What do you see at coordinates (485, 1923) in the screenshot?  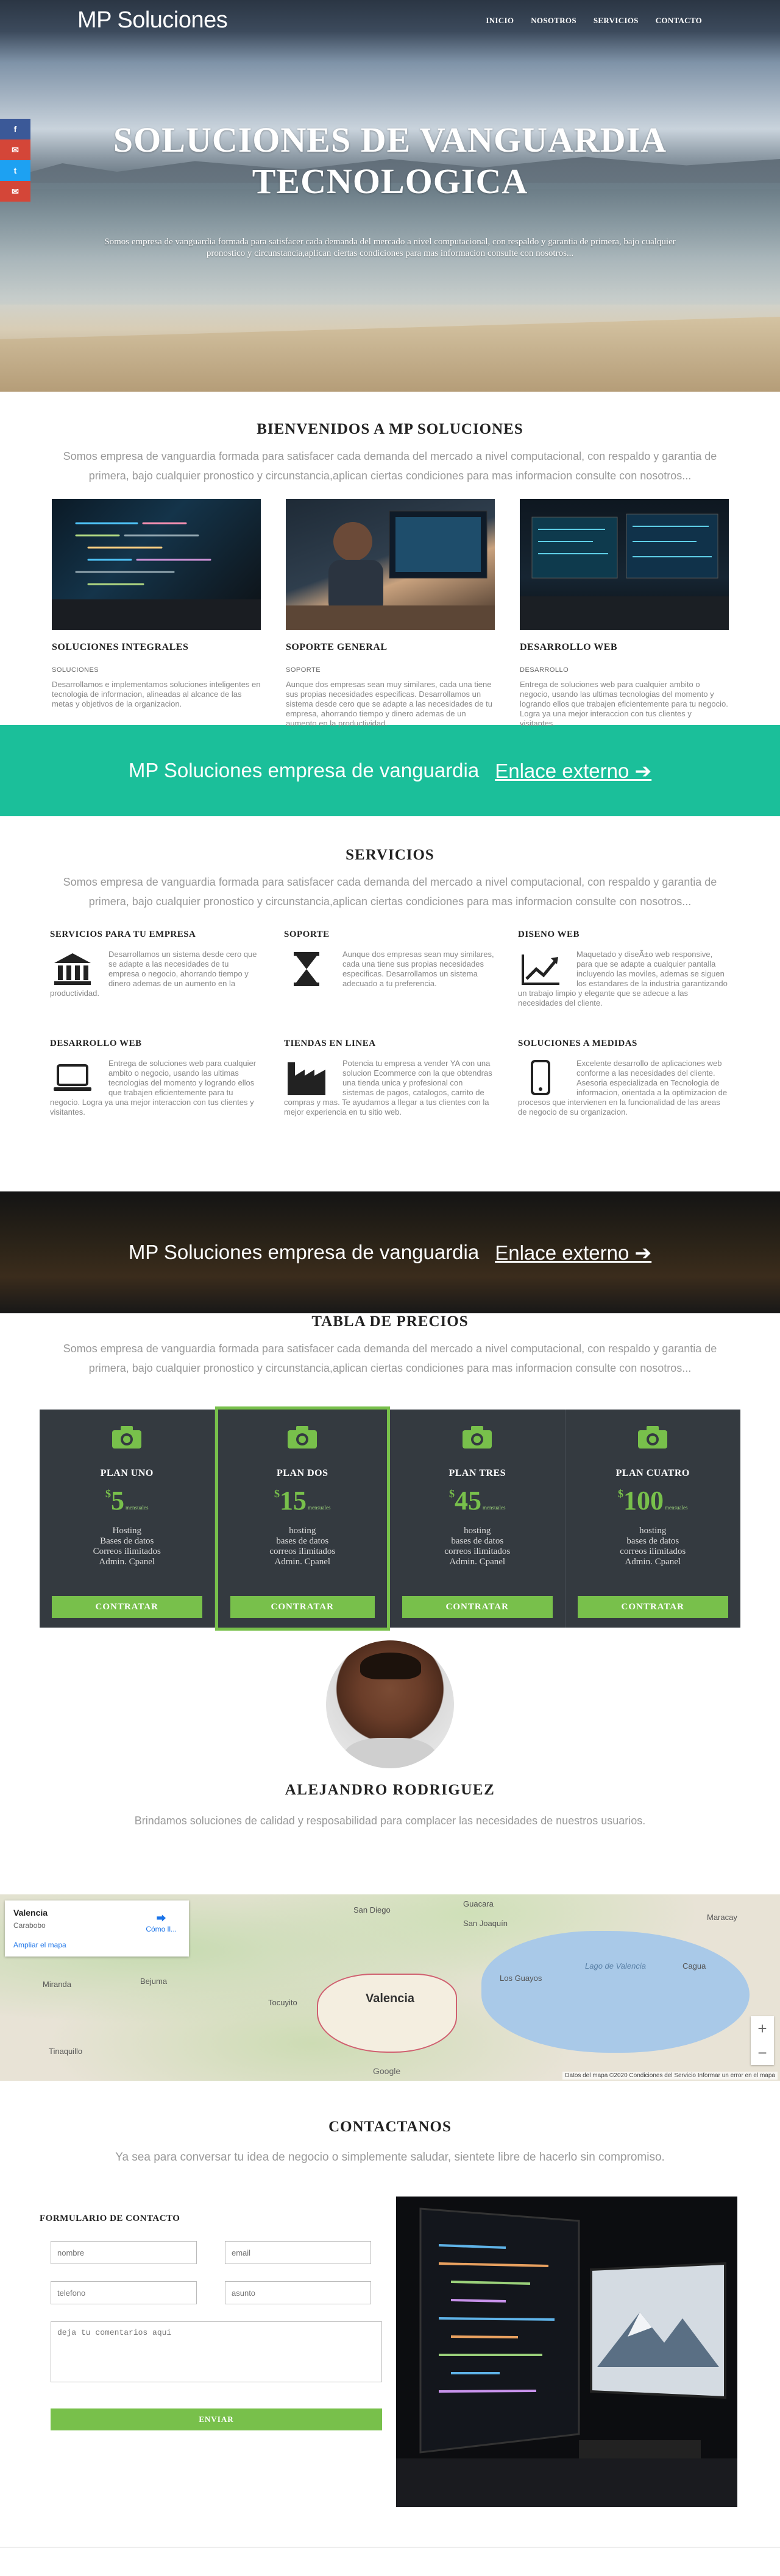 I see `map-label: San Joaquín` at bounding box center [485, 1923].